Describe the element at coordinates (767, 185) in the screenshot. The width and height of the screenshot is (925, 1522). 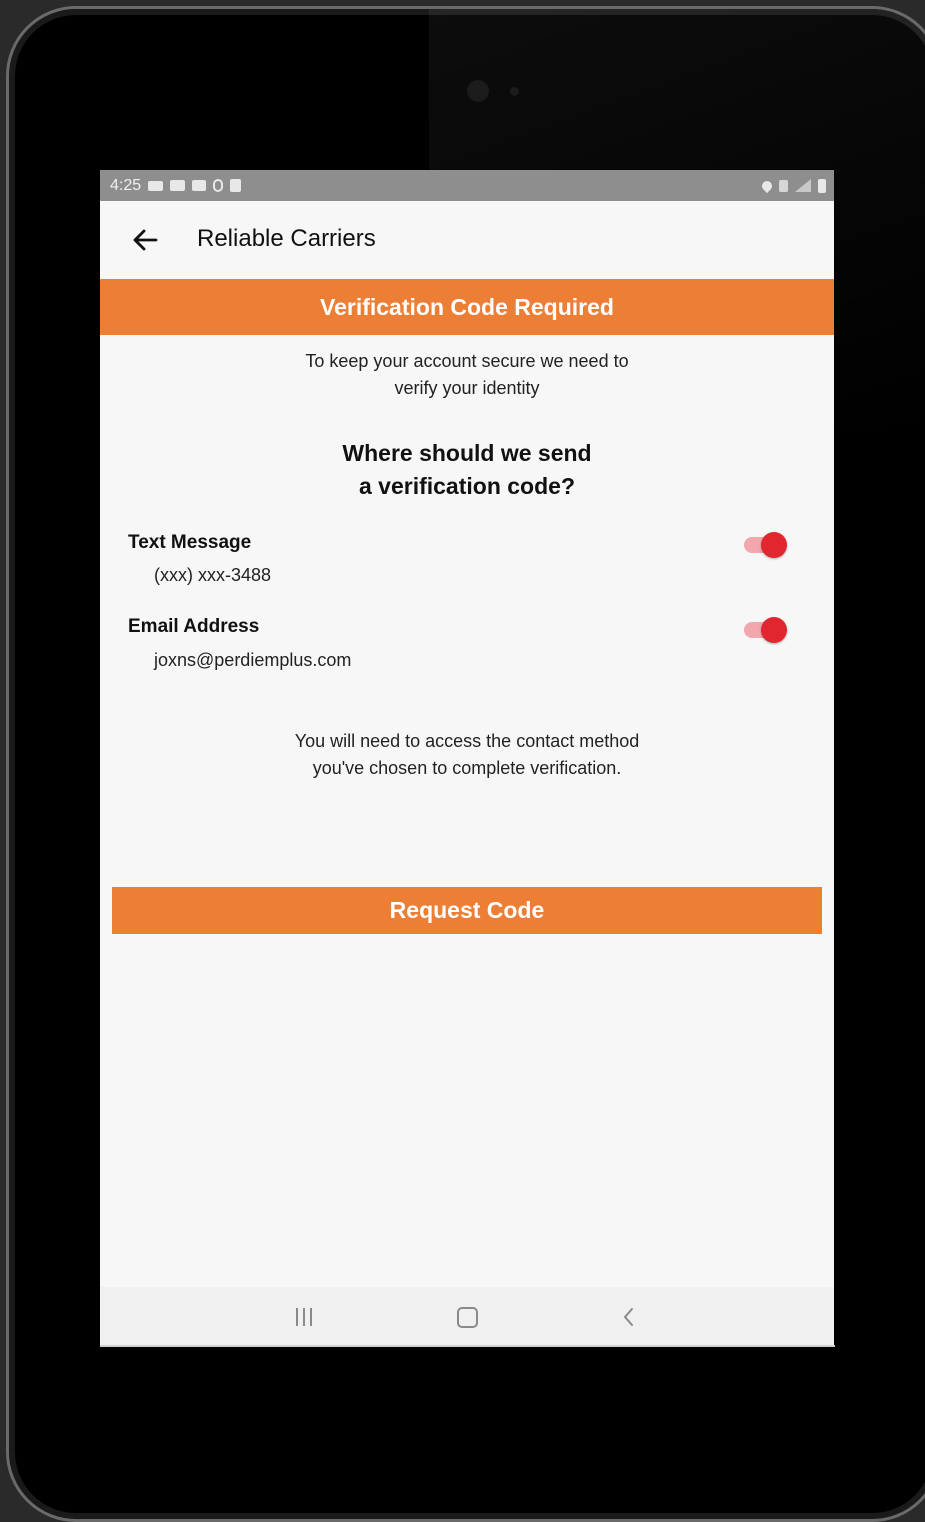
I see `location-icon` at that location.